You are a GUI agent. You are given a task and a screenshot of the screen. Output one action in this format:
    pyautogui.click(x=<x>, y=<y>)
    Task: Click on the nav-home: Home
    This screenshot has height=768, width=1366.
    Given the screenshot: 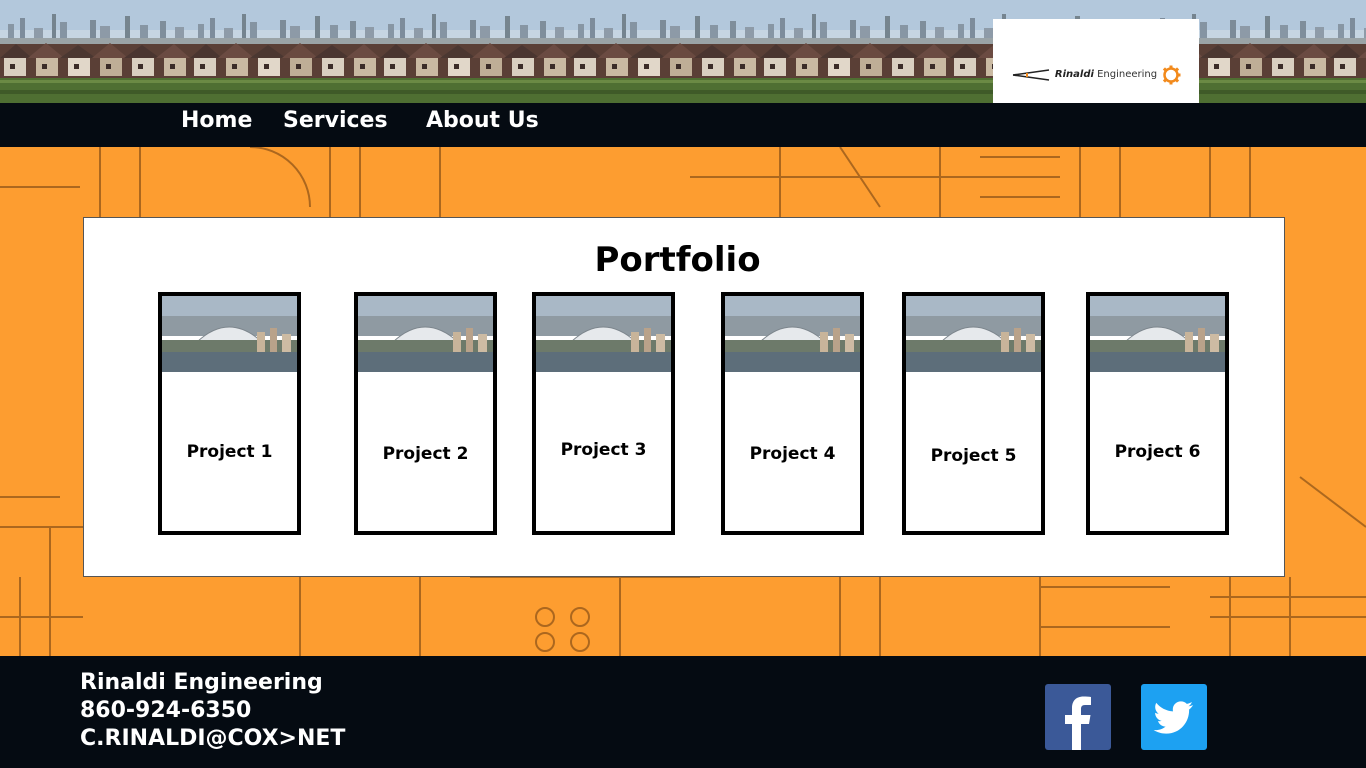 What is the action you would take?
    pyautogui.click(x=216, y=120)
    